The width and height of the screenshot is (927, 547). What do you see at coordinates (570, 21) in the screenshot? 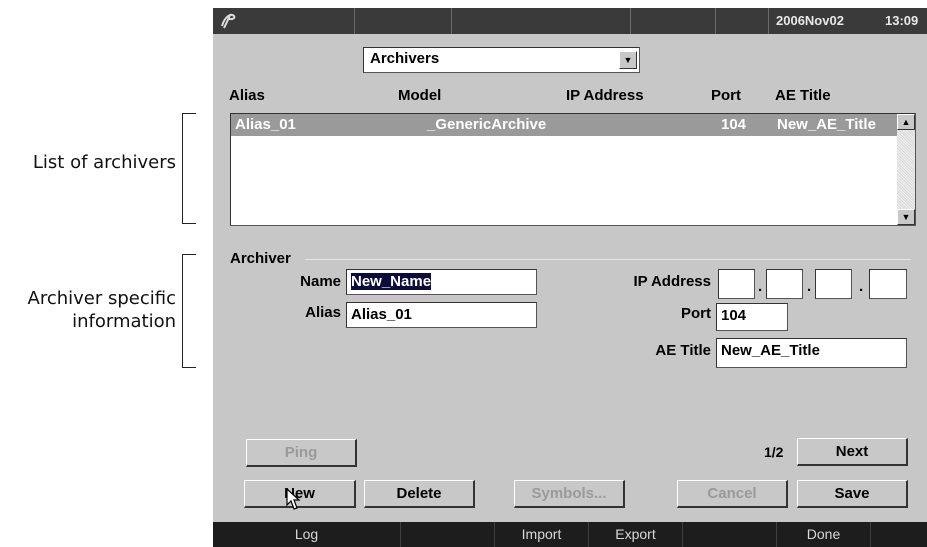
I see `top-status-bar: 2006Nov02 13:09` at bounding box center [570, 21].